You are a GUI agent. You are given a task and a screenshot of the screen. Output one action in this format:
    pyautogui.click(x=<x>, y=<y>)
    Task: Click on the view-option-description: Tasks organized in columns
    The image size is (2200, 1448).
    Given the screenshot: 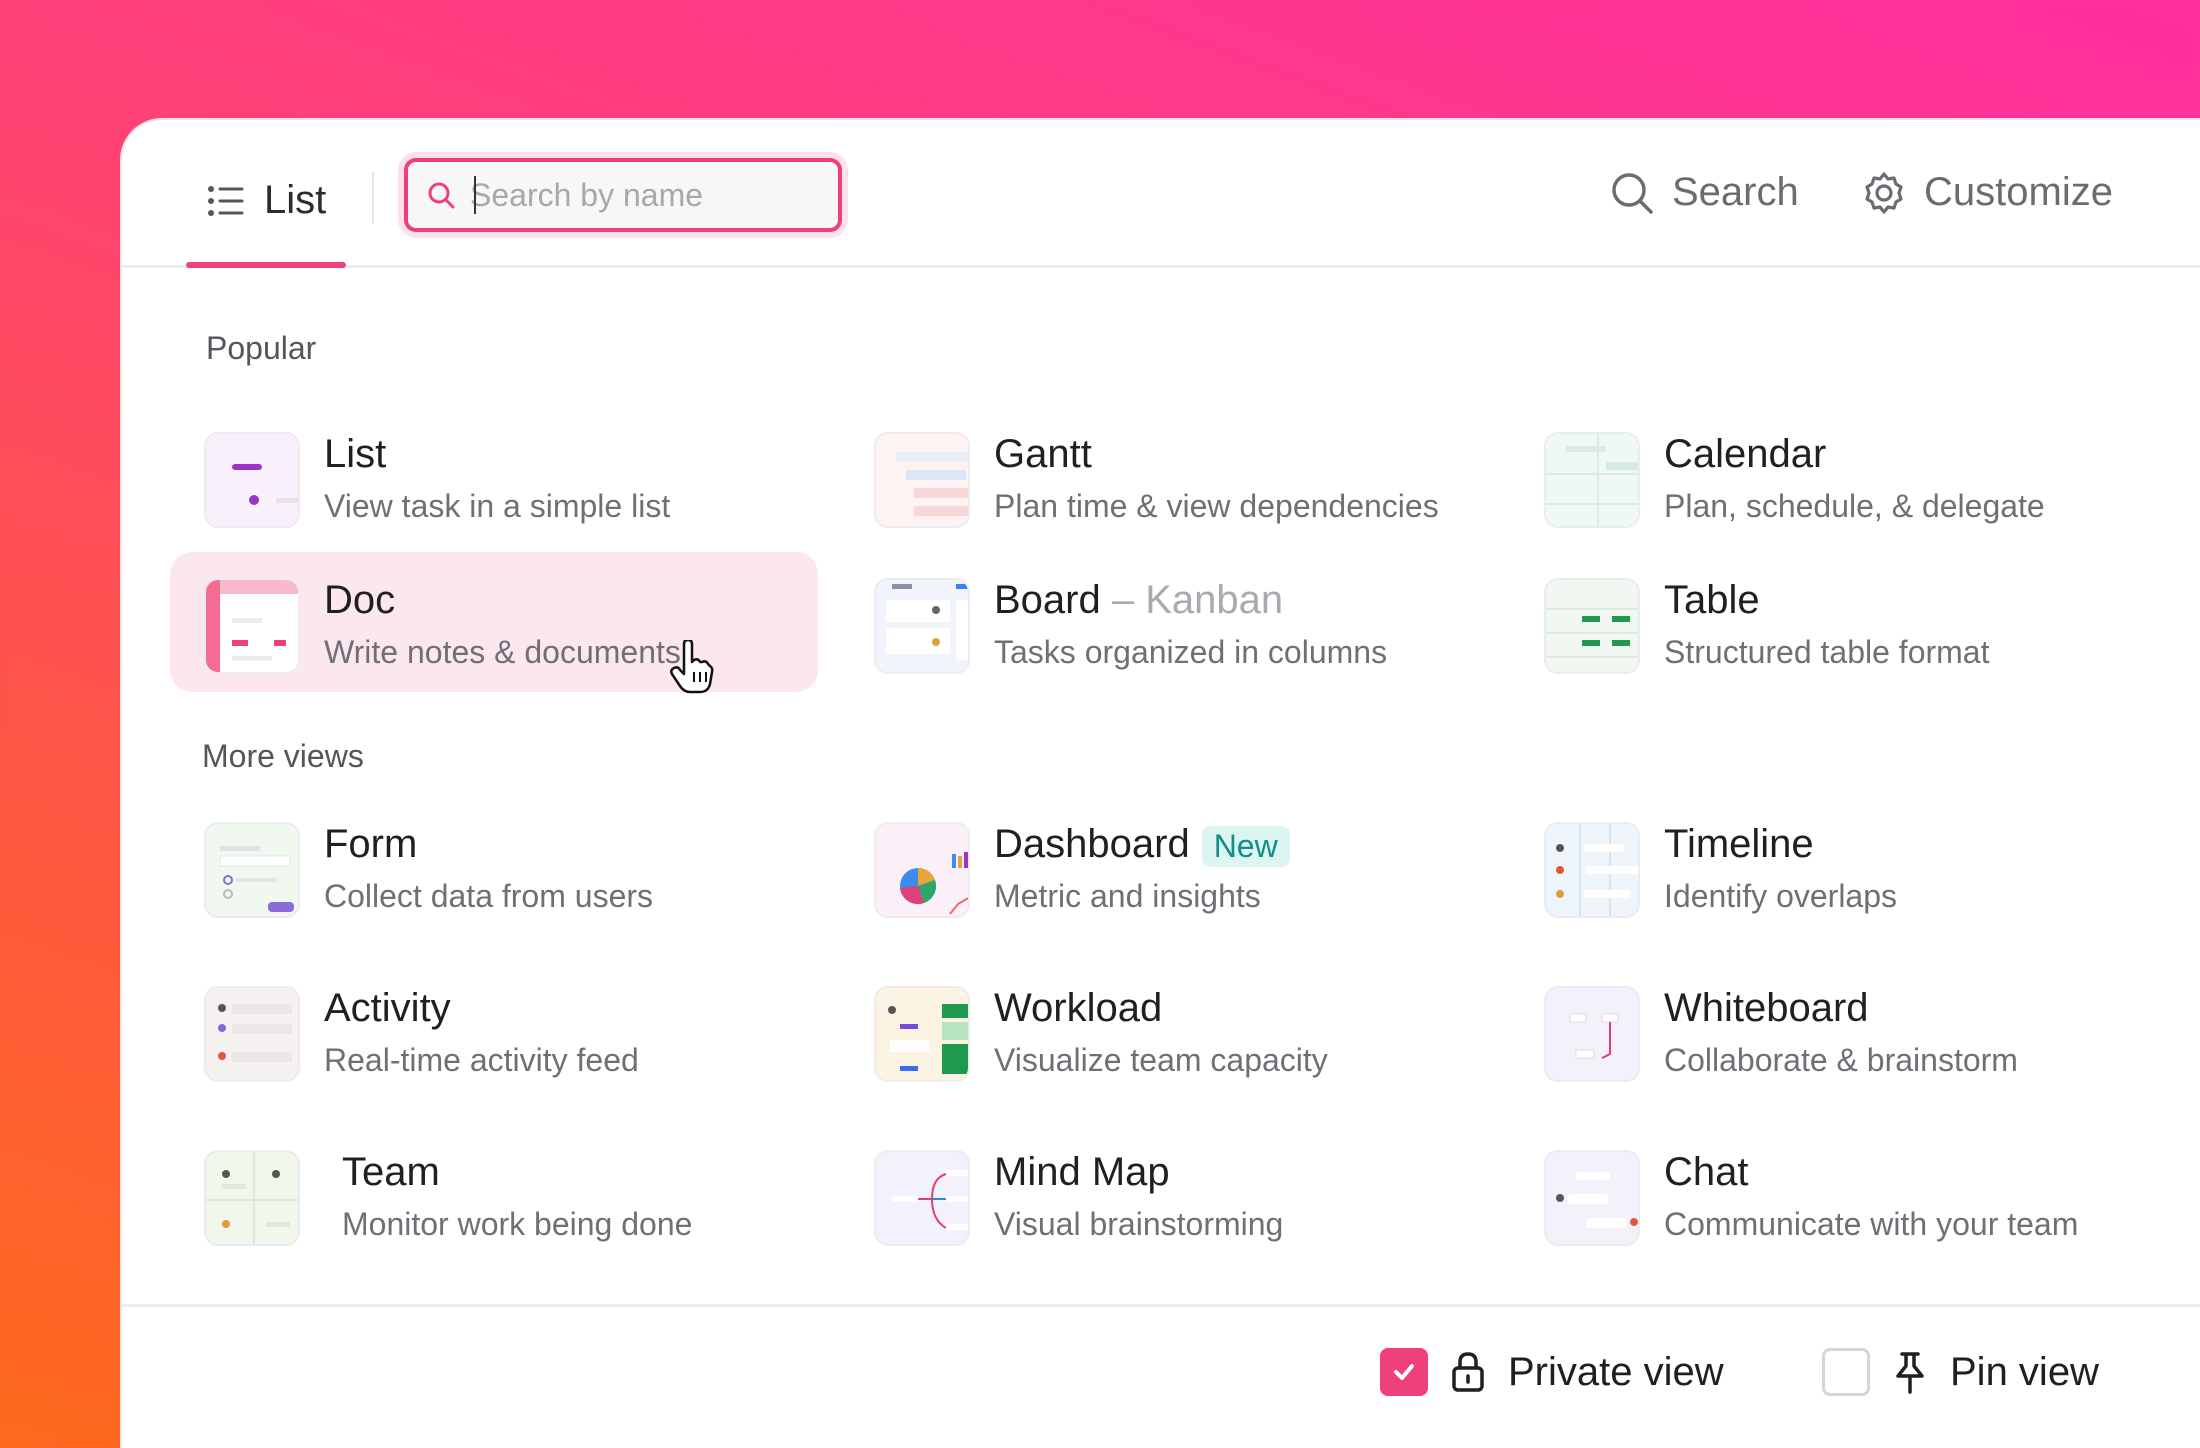 What is the action you would take?
    pyautogui.click(x=1191, y=652)
    